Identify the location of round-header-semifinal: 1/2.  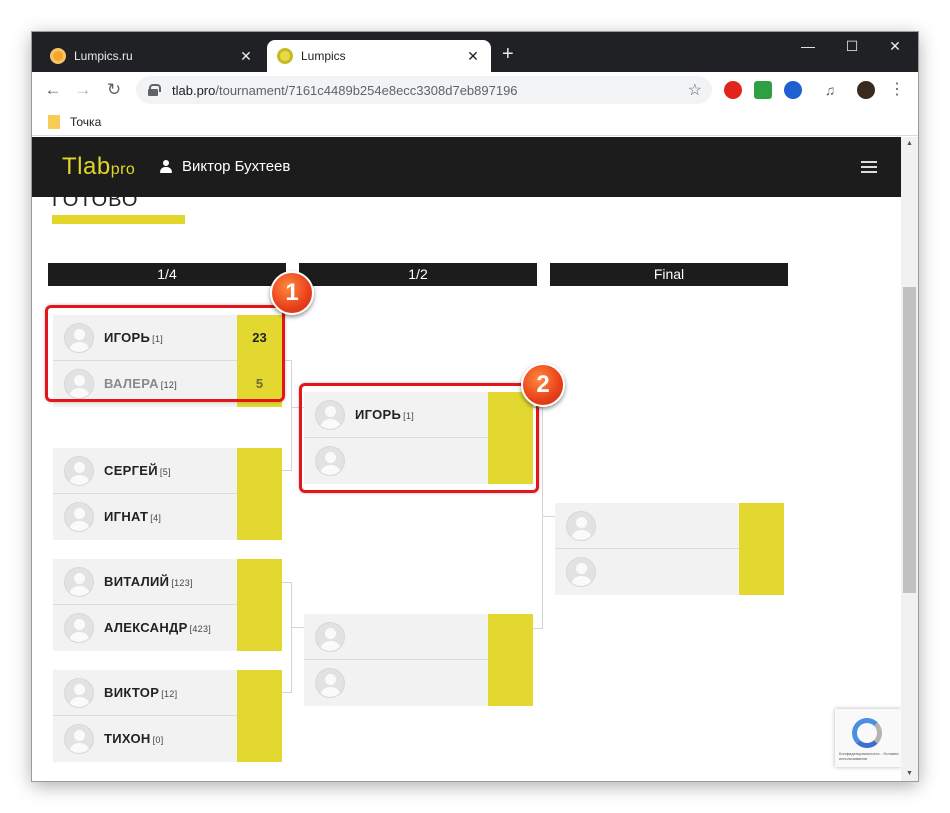
(418, 274).